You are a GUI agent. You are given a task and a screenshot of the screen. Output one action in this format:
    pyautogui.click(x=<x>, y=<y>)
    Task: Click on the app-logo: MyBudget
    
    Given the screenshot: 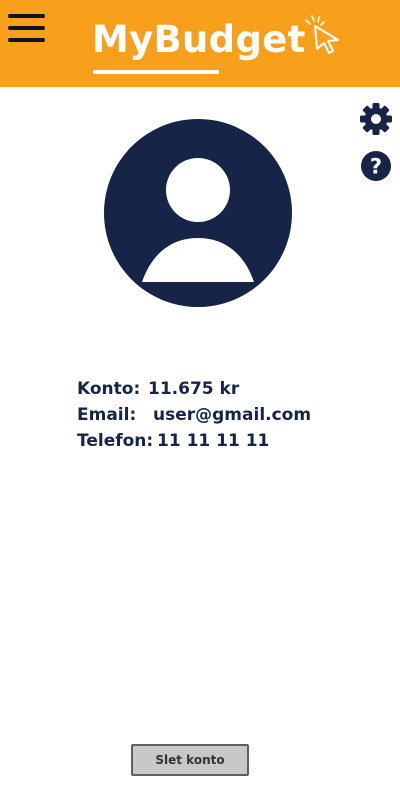 What is the action you would take?
    pyautogui.click(x=217, y=45)
    